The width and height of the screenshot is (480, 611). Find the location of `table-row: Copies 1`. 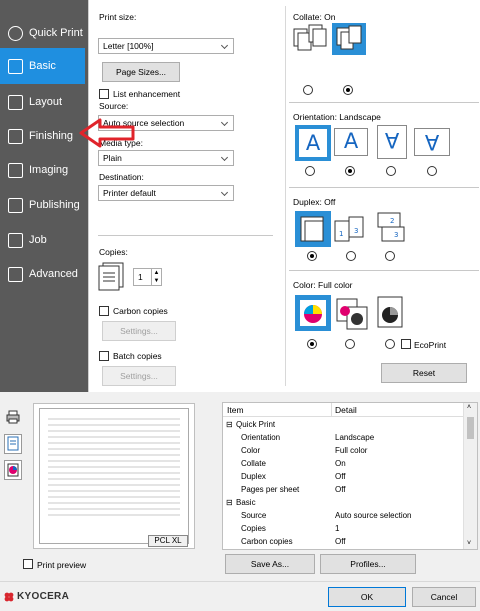

table-row: Copies 1 is located at coordinates (343, 530).